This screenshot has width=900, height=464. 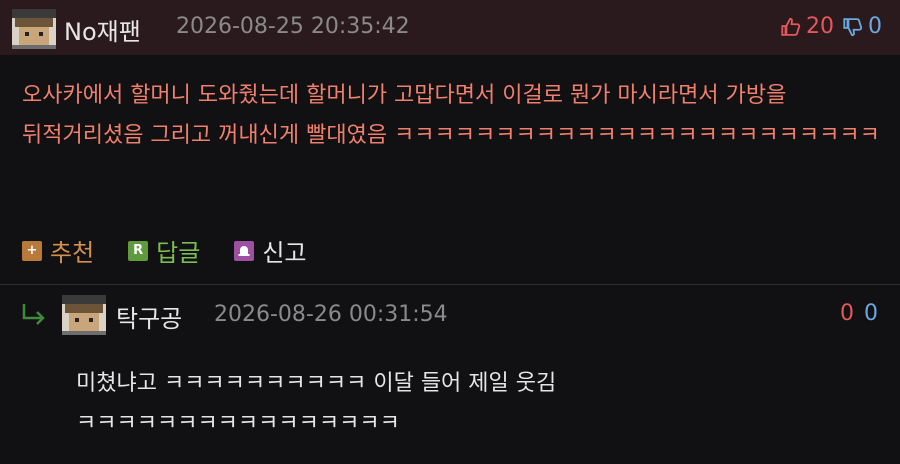 What do you see at coordinates (820, 26) in the screenshot?
I see `post-upvote-count: 20` at bounding box center [820, 26].